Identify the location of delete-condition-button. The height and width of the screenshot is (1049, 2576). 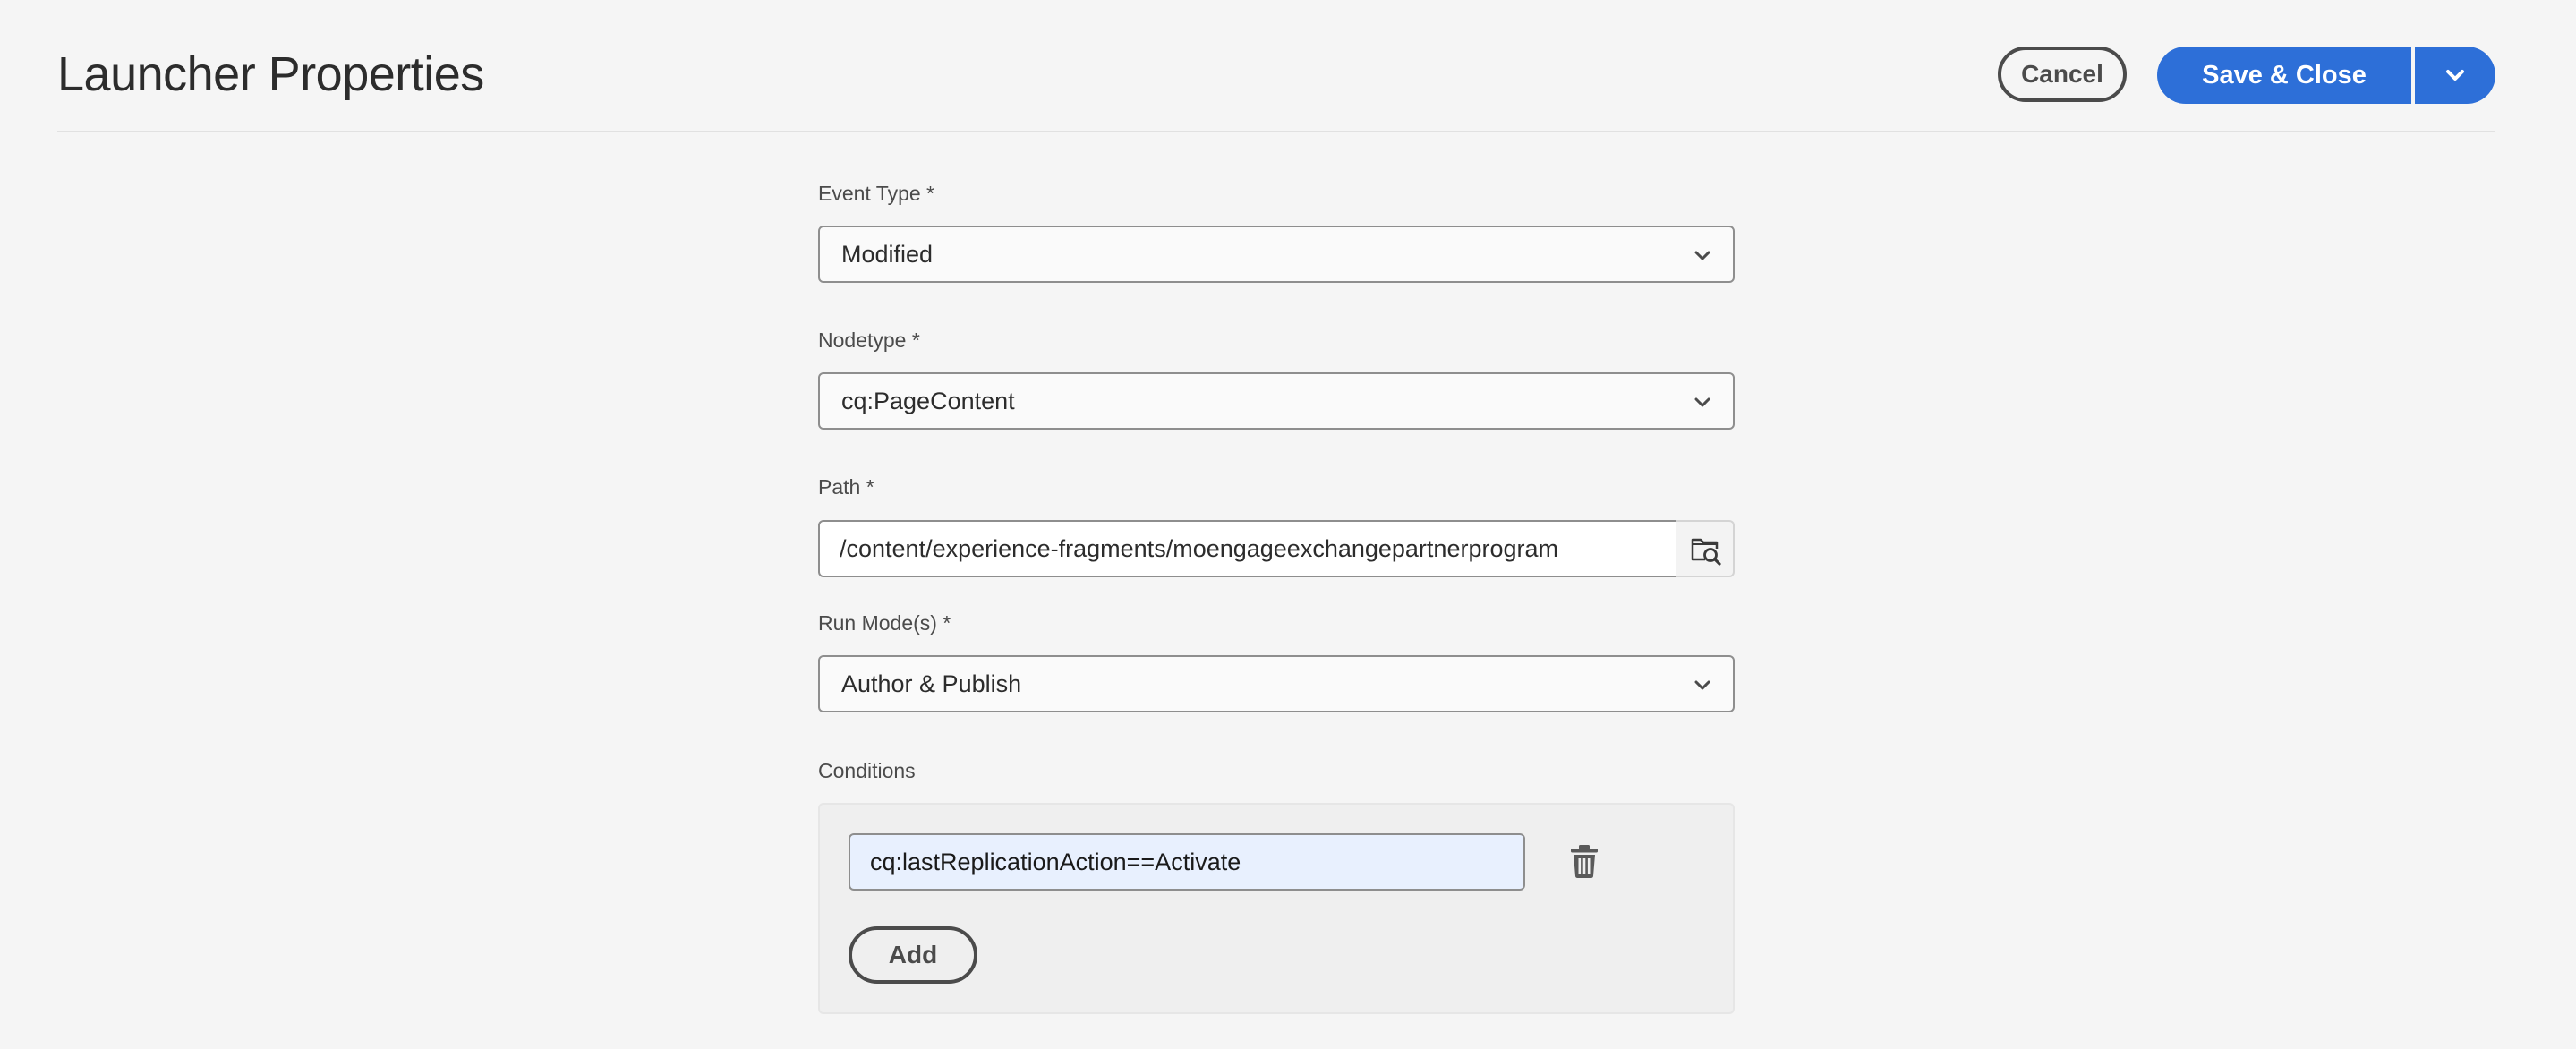
(1584, 861).